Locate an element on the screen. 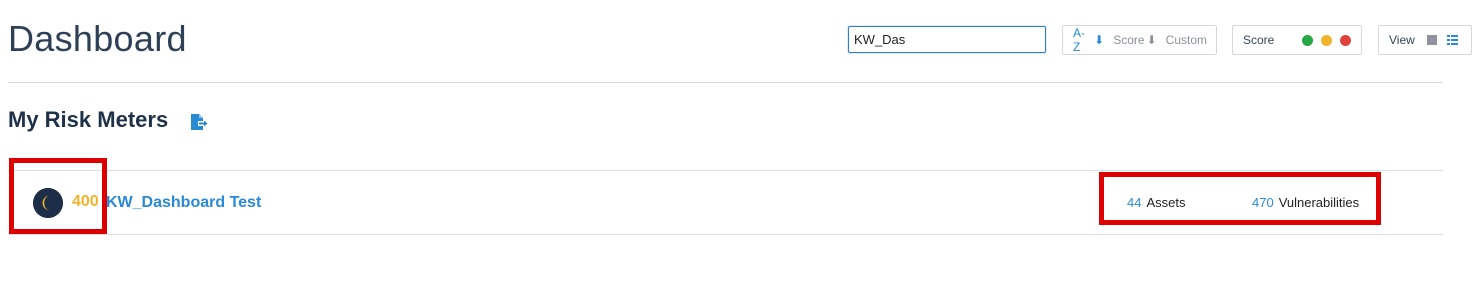 This screenshot has height=294, width=1483. view-toggle: View is located at coordinates (1425, 40).